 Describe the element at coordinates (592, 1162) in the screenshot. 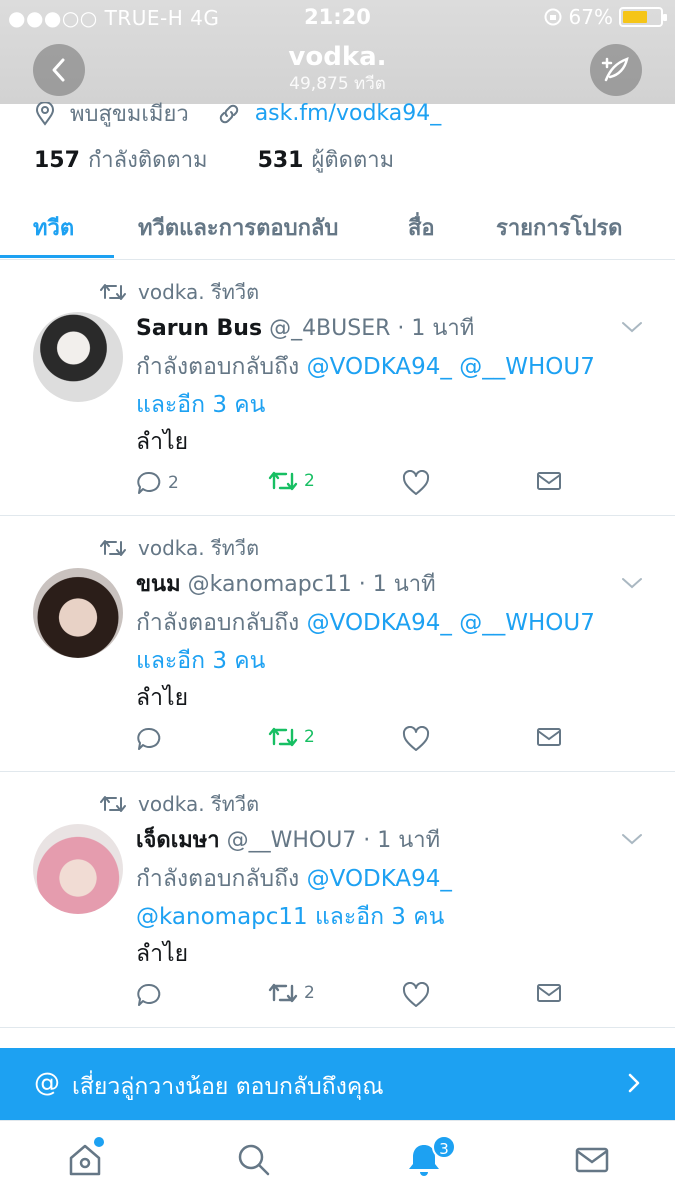

I see `nav-messages` at that location.